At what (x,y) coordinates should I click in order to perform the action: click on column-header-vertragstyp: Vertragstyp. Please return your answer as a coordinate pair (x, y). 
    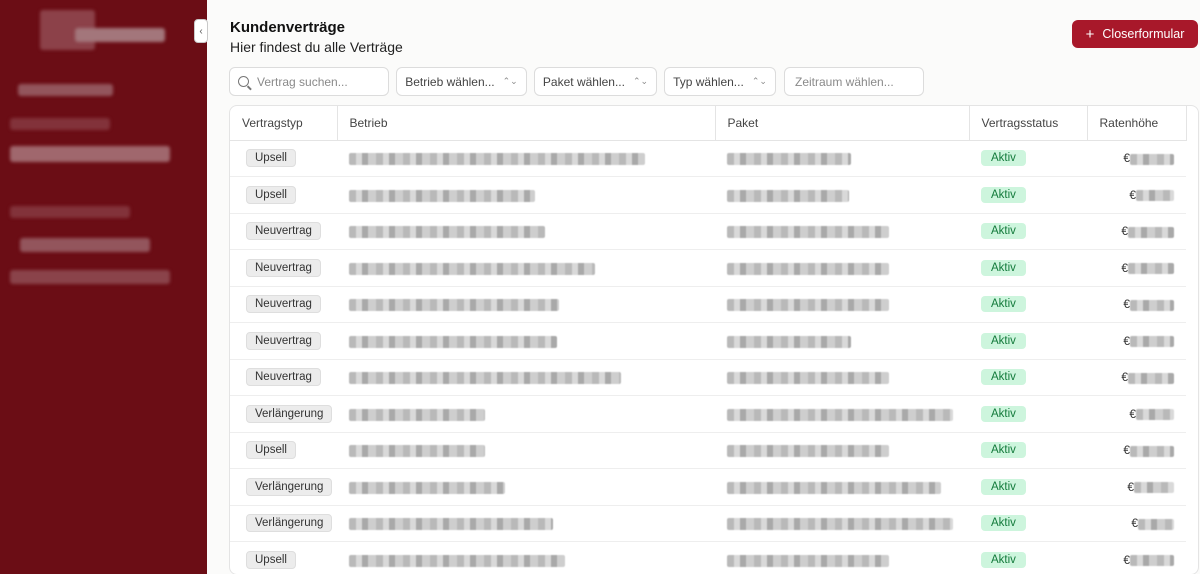
    Looking at the image, I should click on (284, 123).